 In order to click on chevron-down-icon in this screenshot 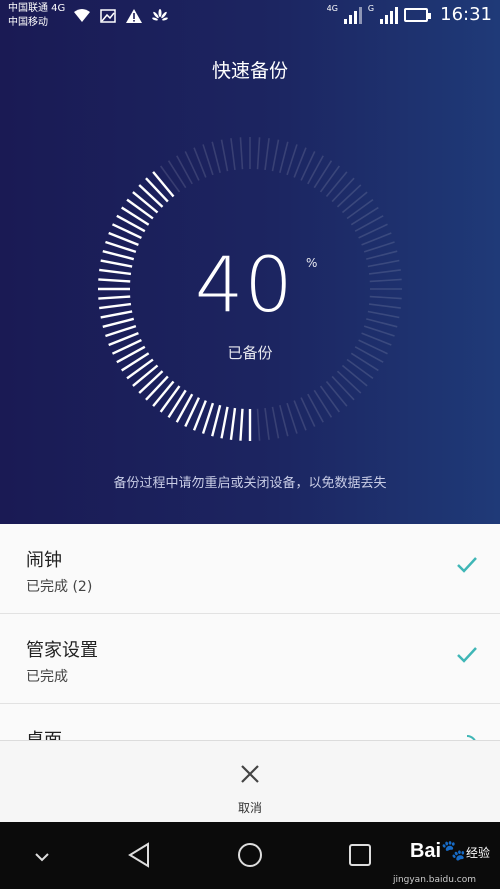, I will do `click(42, 857)`.